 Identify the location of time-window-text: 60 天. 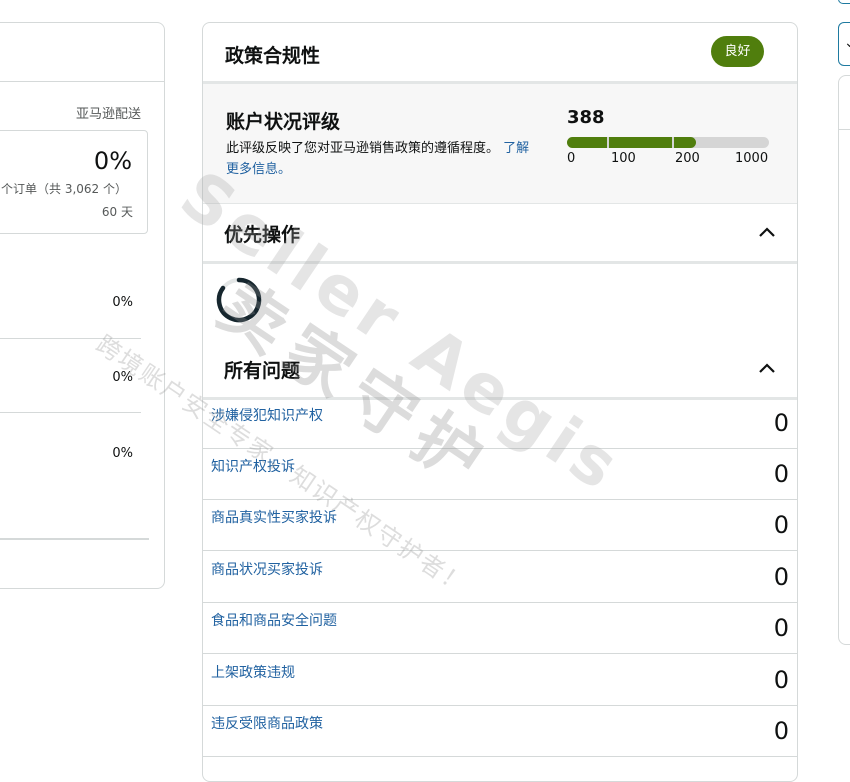
(117, 212).